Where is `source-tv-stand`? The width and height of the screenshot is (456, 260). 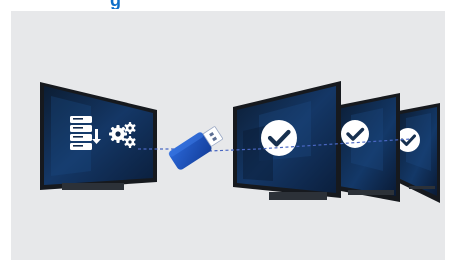 source-tv-stand is located at coordinates (93, 186).